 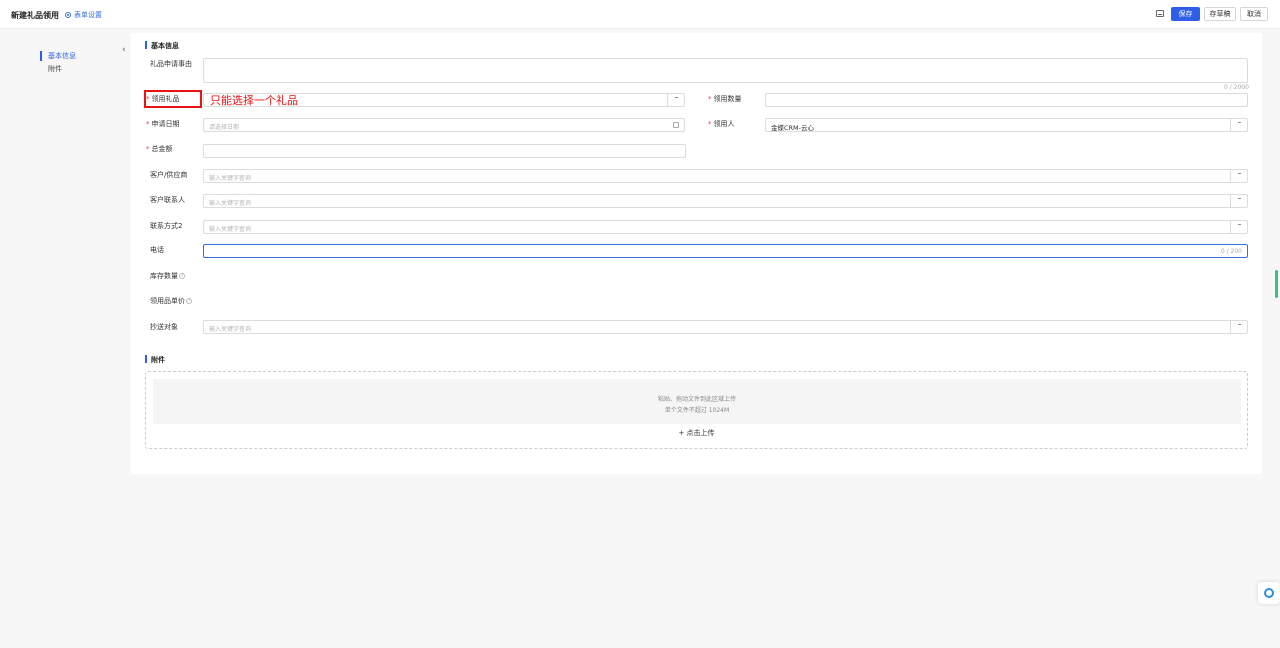 What do you see at coordinates (173, 99) in the screenshot?
I see `highlight-box` at bounding box center [173, 99].